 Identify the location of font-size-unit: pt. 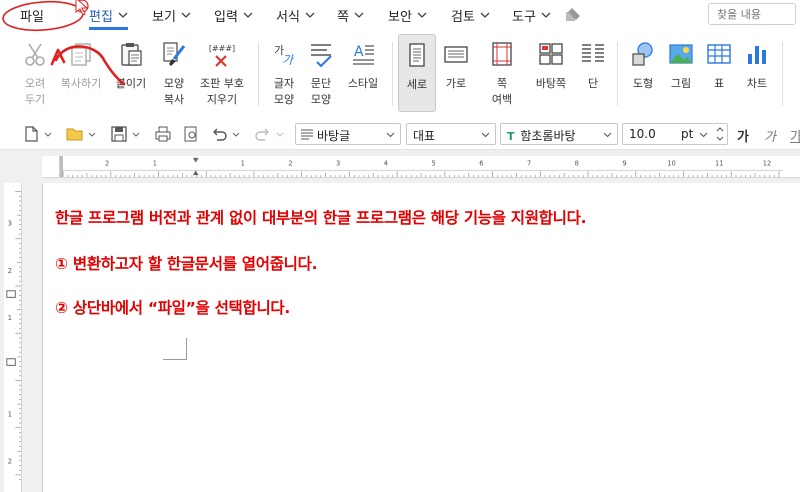
(687, 134).